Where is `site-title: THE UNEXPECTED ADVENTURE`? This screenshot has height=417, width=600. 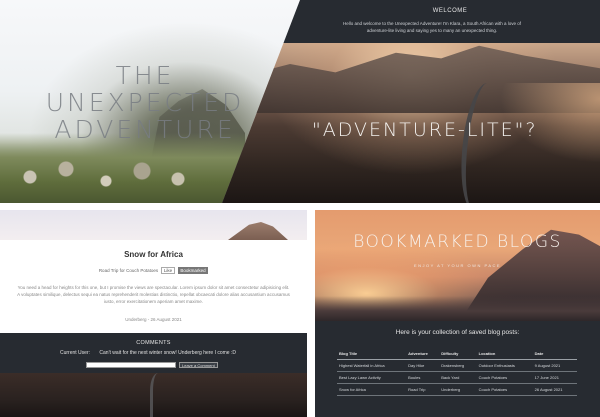
site-title: THE UNEXPECTED ADVENTURE is located at coordinates (145, 102).